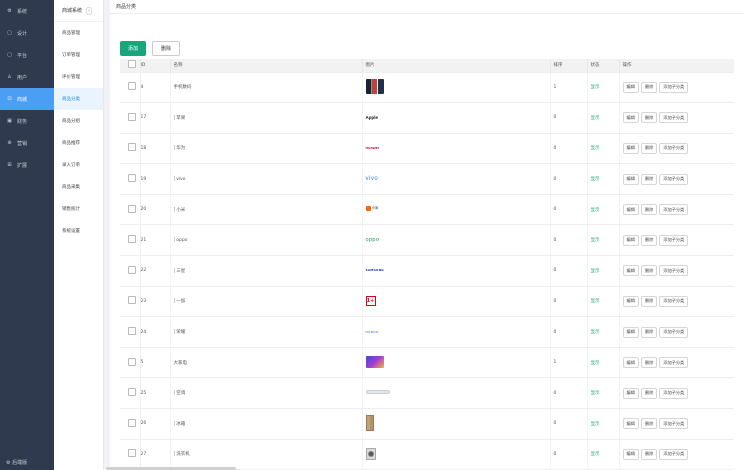 Image resolution: width=743 pixels, height=470 pixels. What do you see at coordinates (27, 77) in the screenshot?
I see `sidebar-item-3: ♙ 用户` at bounding box center [27, 77].